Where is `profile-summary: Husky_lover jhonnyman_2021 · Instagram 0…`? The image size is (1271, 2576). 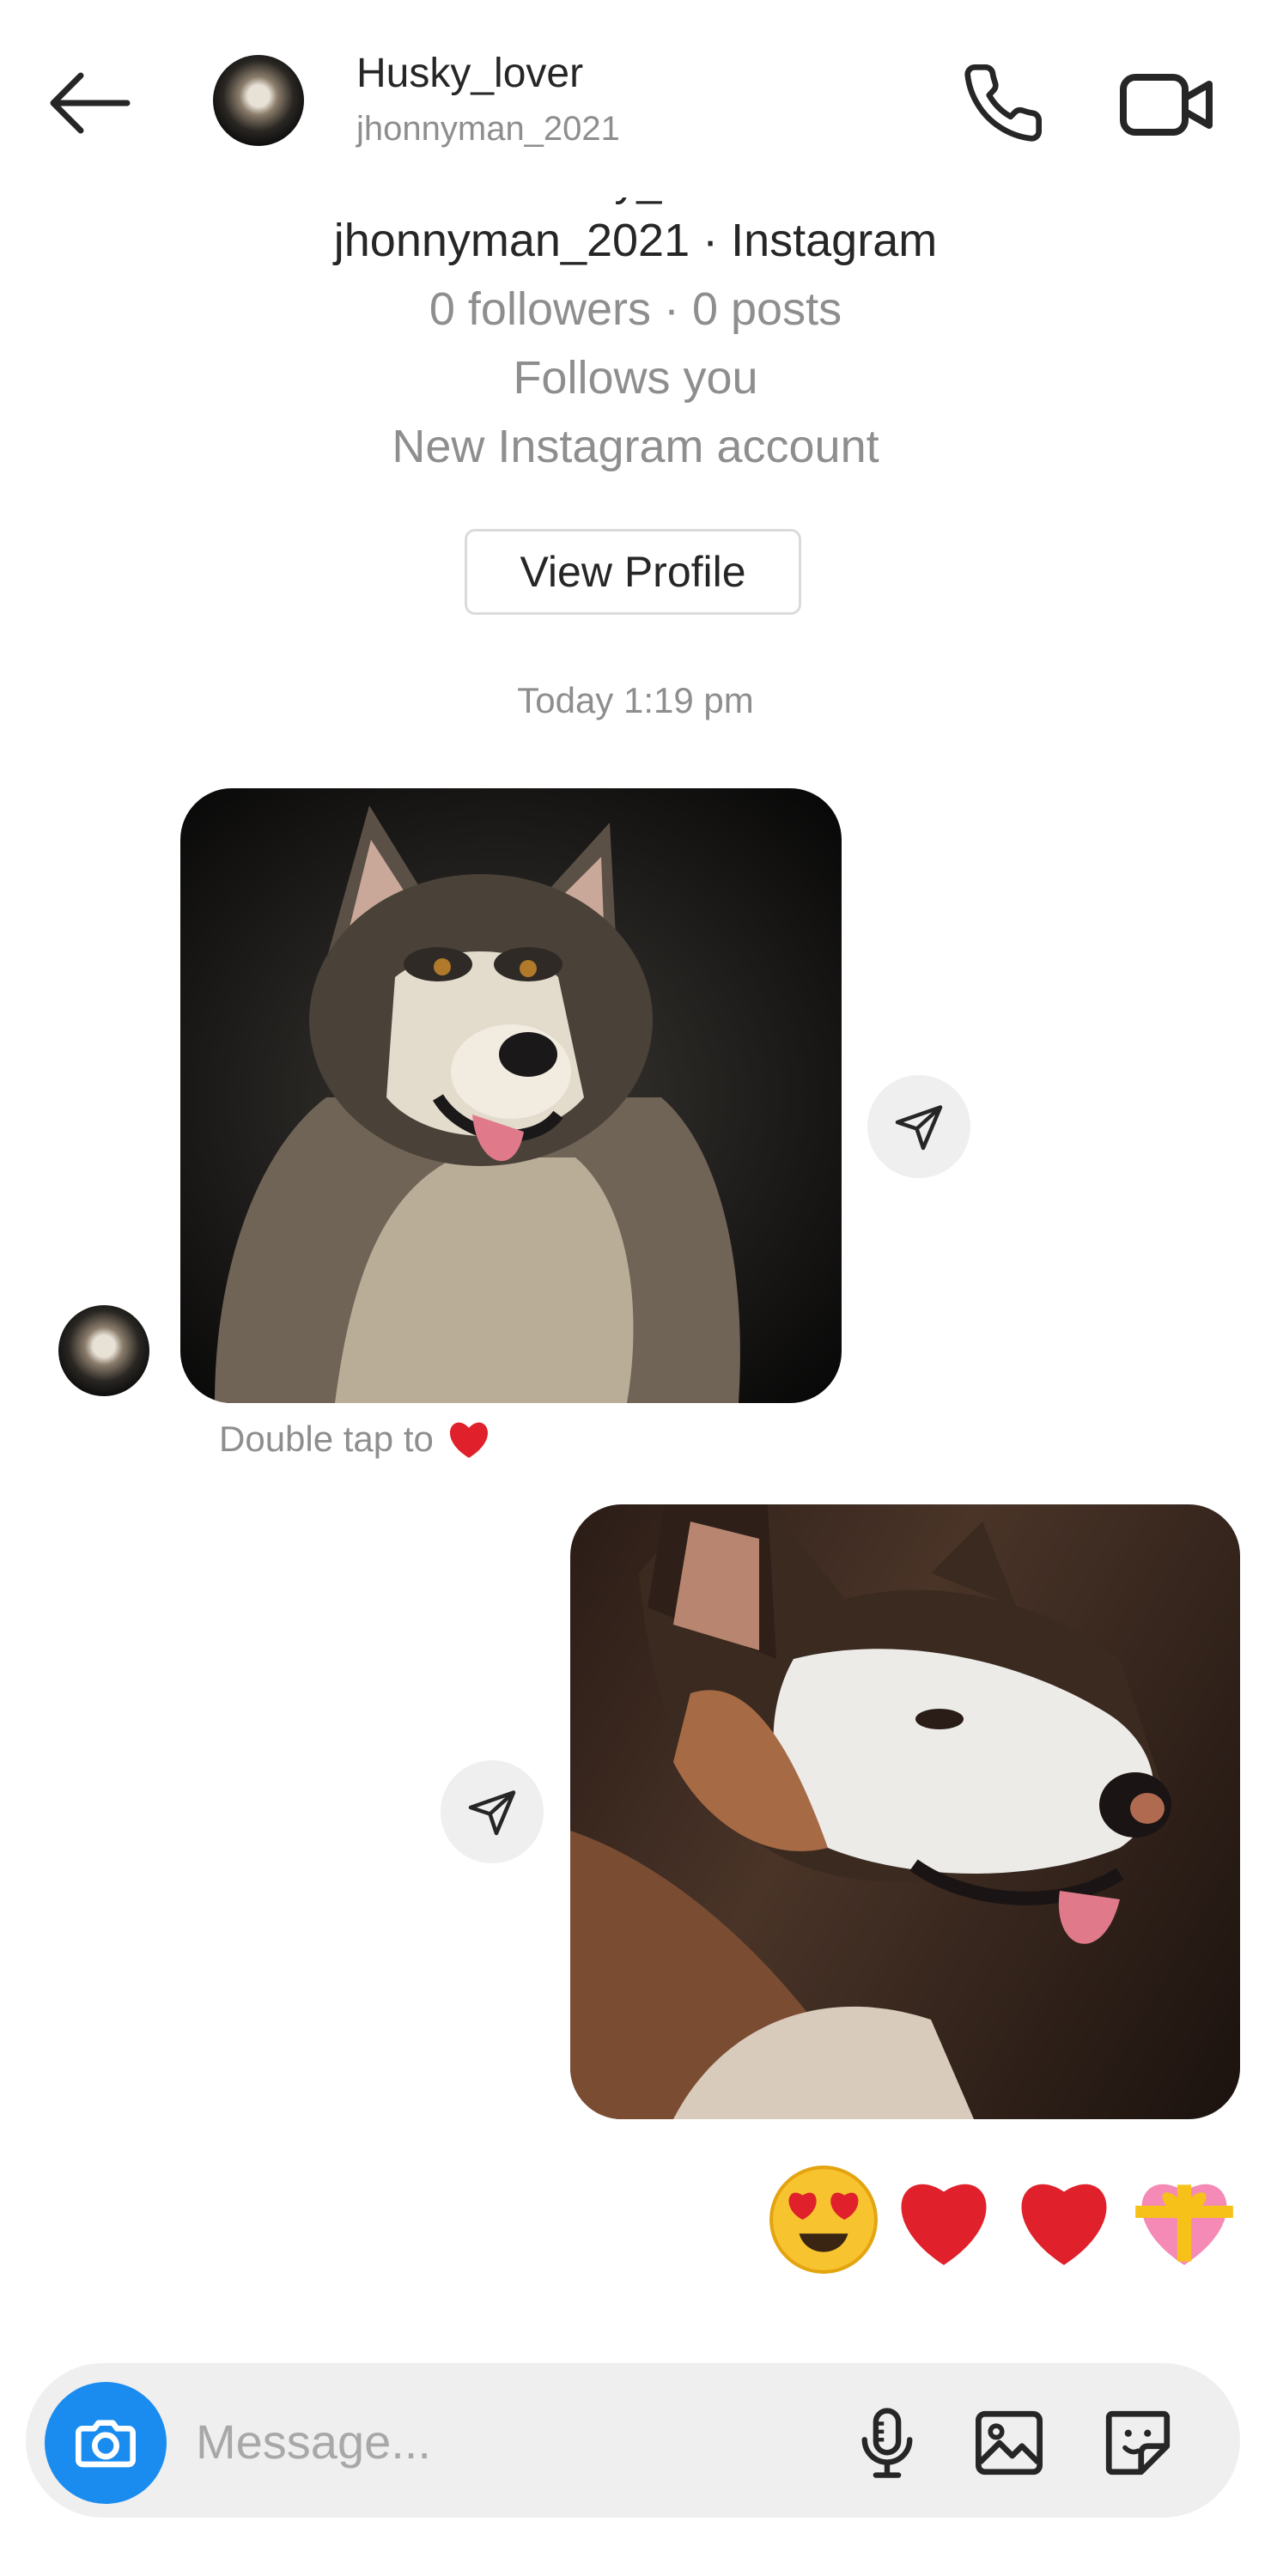 profile-summary: Husky_lover jhonnyman_2021 · Instagram 0… is located at coordinates (636, 318).